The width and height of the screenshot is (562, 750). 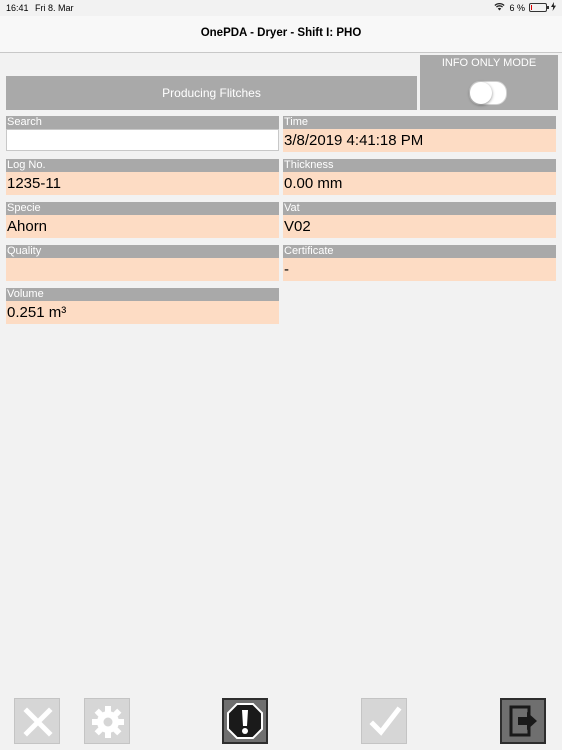 What do you see at coordinates (281, 8) in the screenshot?
I see `status-bar: 16:41 Fri 8. Mar 6 %` at bounding box center [281, 8].